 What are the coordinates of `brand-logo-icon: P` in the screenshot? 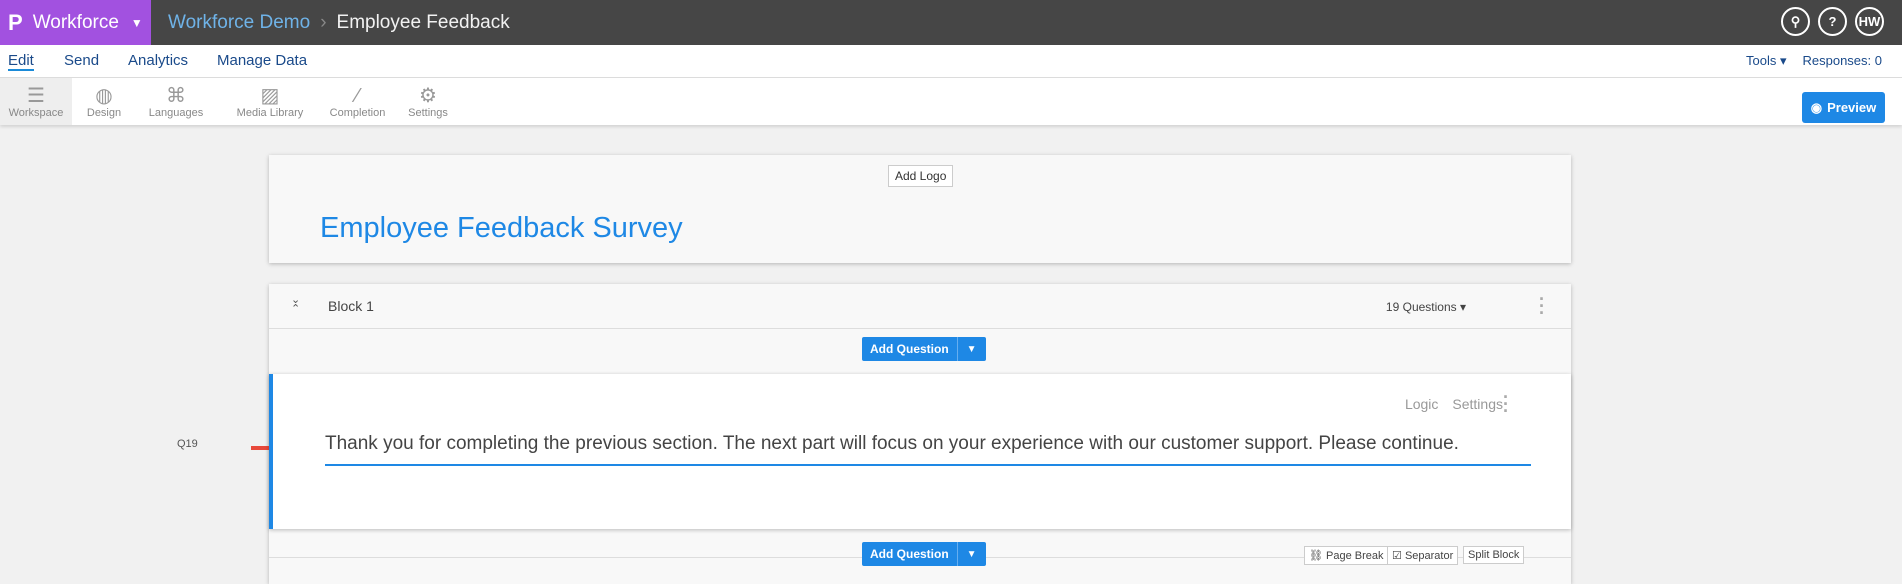 It's located at (15, 22).